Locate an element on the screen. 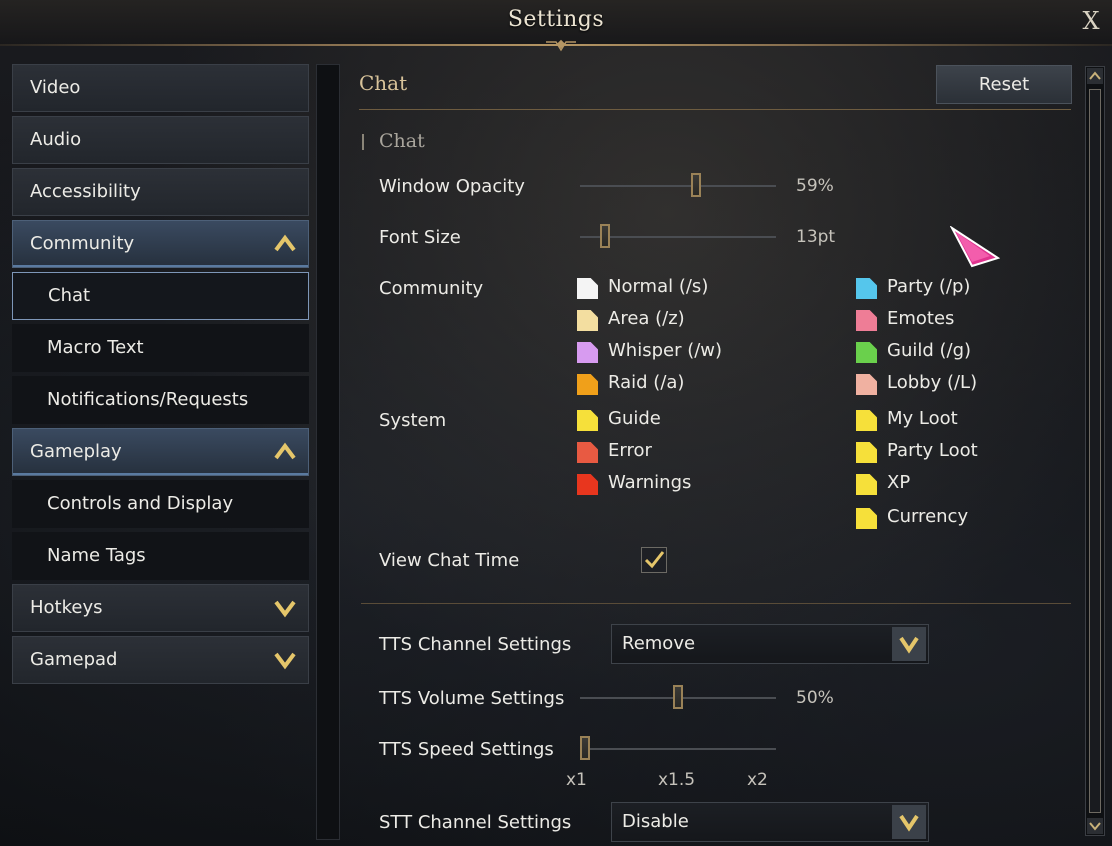  content-scrollbar is located at coordinates (1095, 451).